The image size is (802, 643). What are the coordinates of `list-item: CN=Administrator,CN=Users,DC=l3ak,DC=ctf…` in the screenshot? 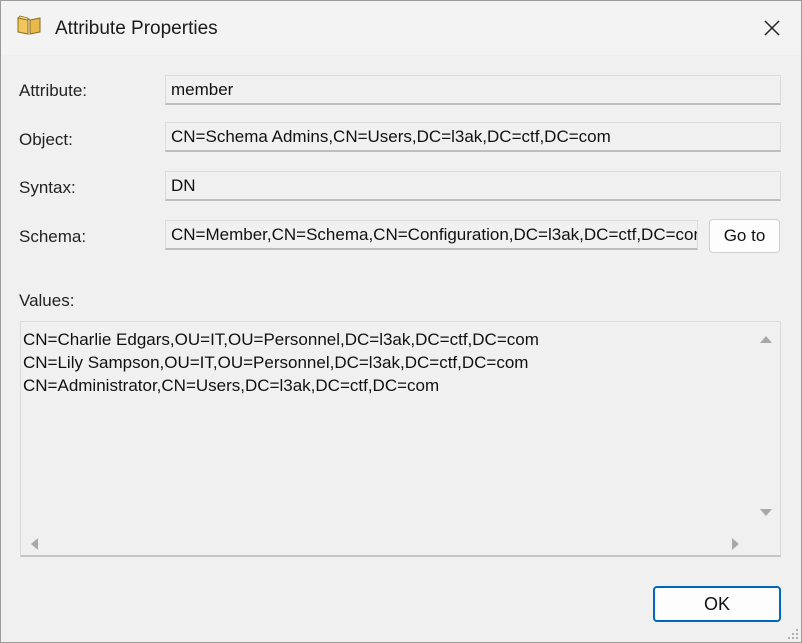 It's located at (281, 385).